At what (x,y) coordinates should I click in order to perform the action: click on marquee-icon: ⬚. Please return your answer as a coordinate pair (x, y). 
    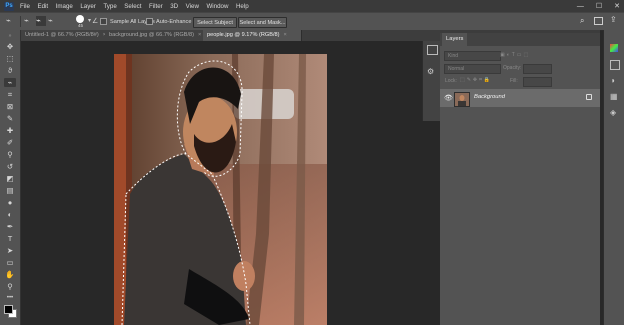
    Looking at the image, I should click on (10, 58).